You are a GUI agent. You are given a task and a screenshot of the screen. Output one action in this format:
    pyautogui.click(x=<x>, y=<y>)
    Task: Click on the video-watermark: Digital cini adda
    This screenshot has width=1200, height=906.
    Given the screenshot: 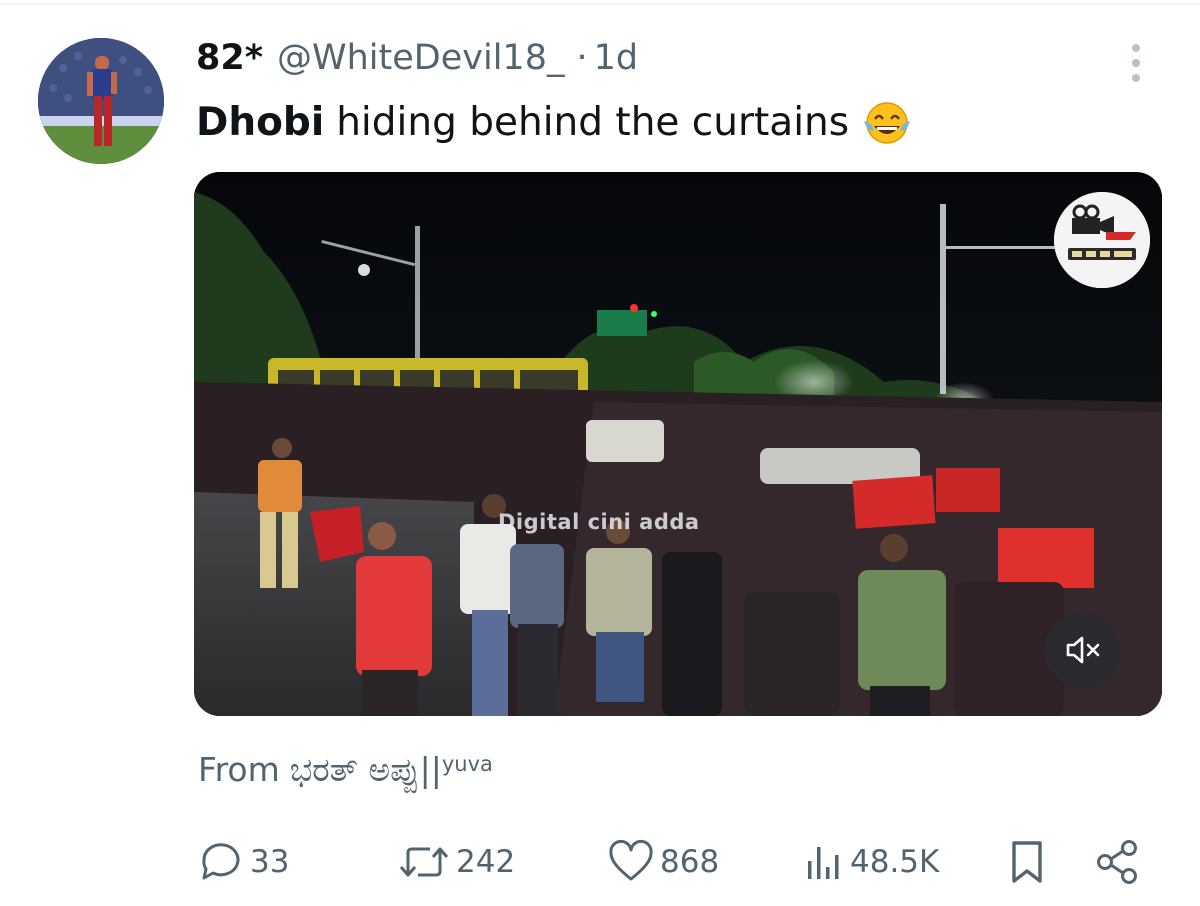 What is the action you would take?
    pyautogui.click(x=599, y=522)
    